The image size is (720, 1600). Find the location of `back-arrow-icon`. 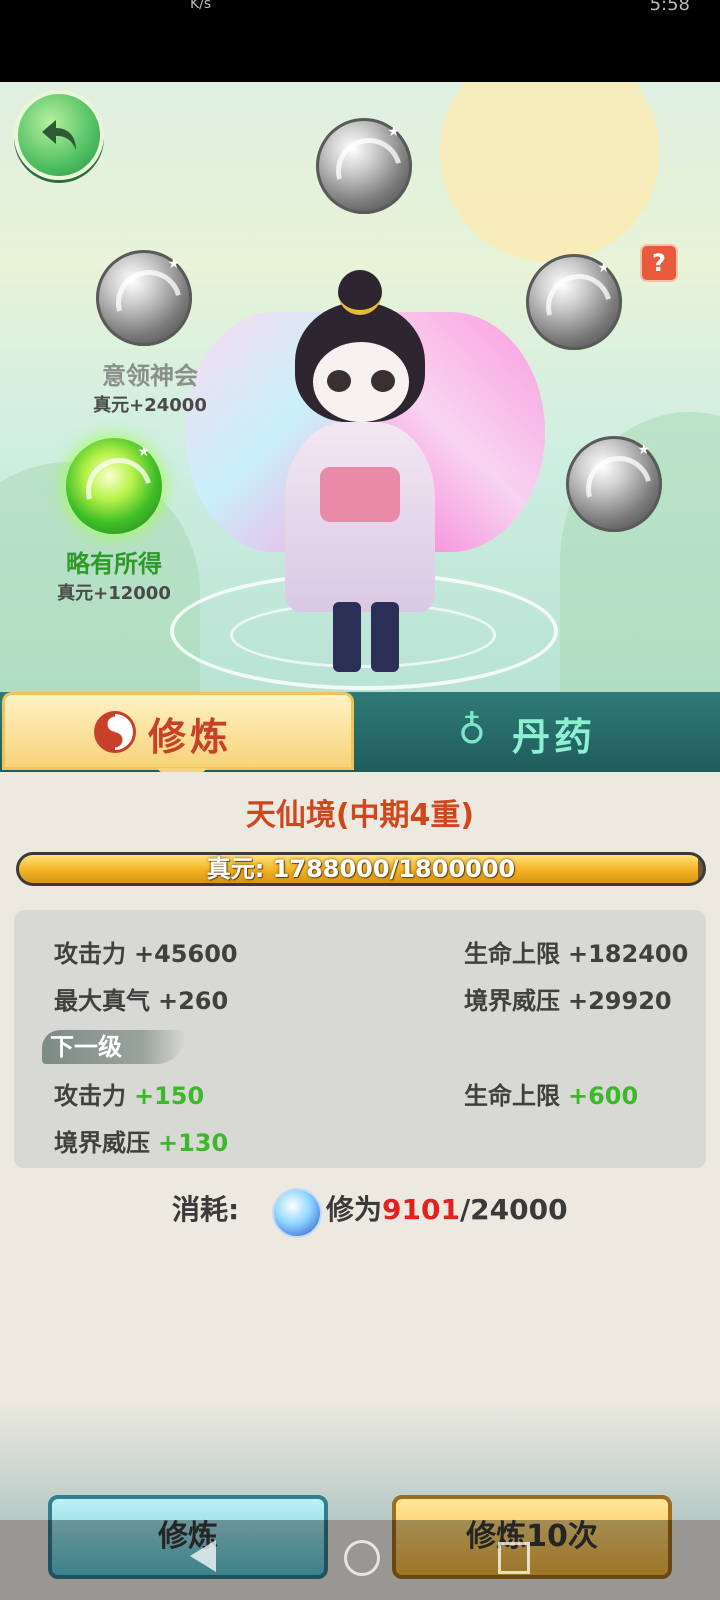

back-arrow-icon is located at coordinates (59, 135).